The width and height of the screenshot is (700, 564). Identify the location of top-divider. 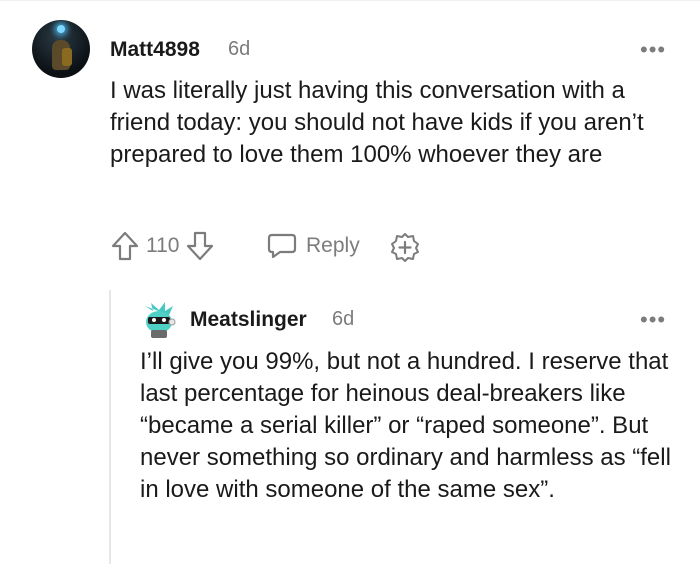
(350, 0).